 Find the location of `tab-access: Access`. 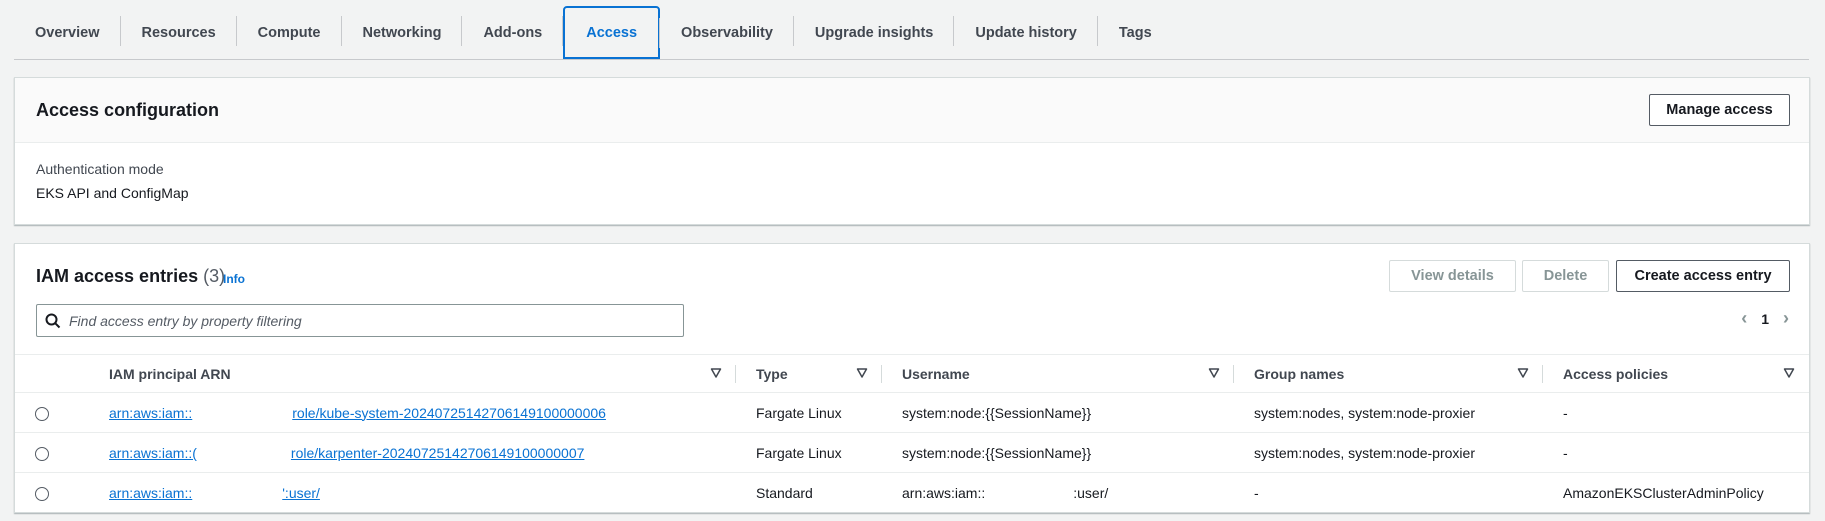

tab-access: Access is located at coordinates (612, 33).